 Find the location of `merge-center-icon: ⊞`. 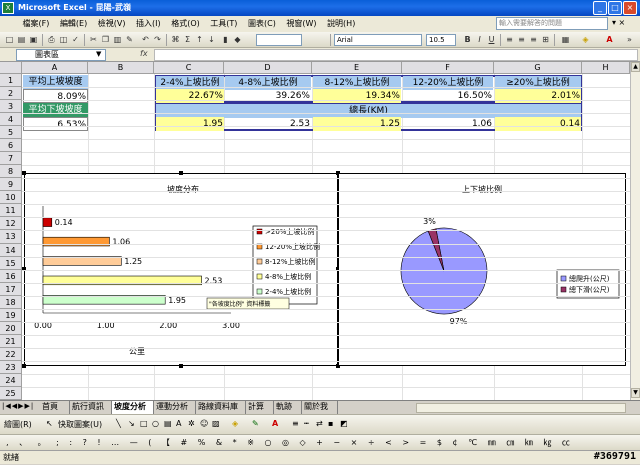

merge-center-icon: ⊞ is located at coordinates (545, 39).